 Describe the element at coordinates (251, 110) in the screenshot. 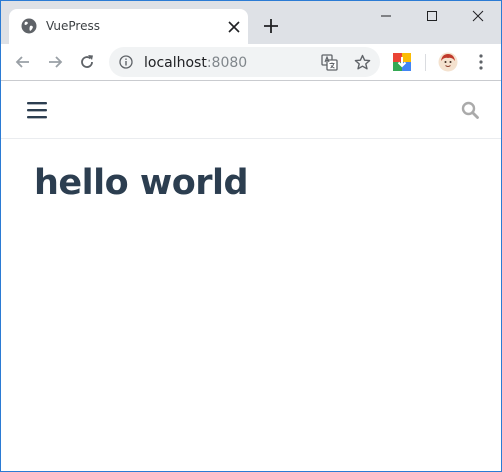

I see `site-navbar` at that location.